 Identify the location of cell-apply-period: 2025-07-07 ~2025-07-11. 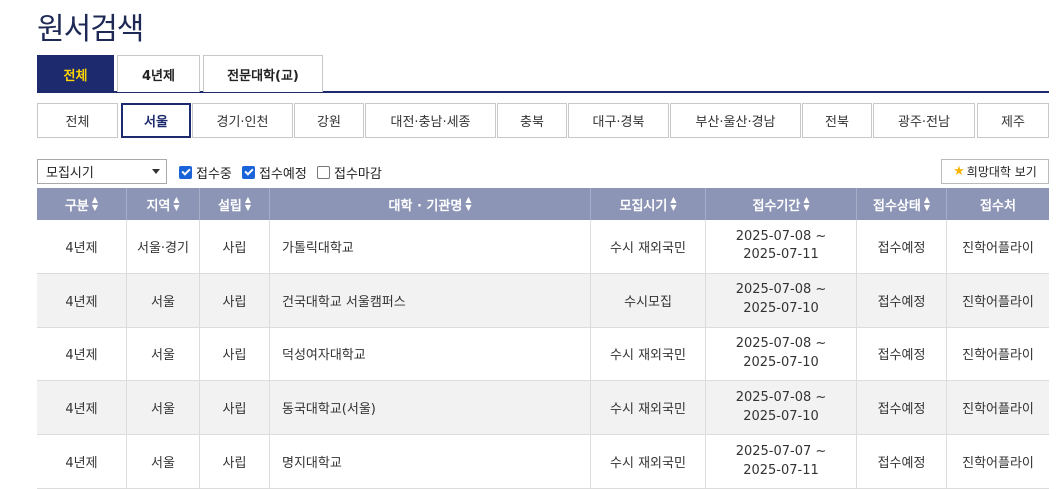
(781, 461).